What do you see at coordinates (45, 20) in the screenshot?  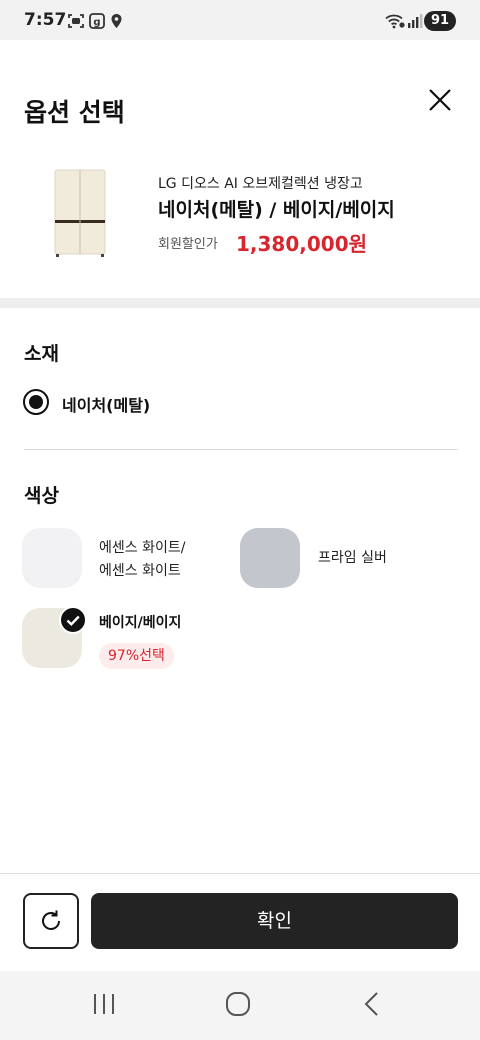 I see `status-time: 7:57` at bounding box center [45, 20].